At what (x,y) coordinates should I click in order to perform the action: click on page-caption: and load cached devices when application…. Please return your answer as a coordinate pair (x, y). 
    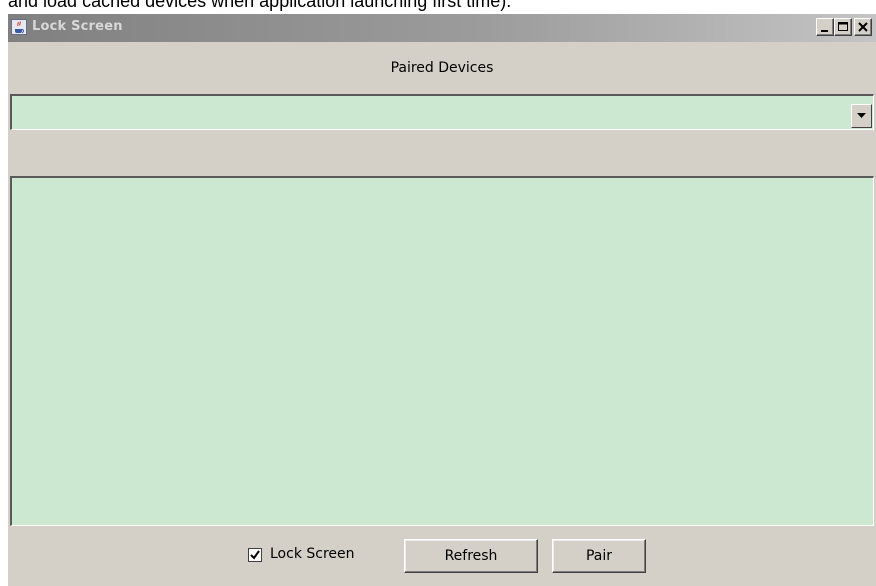
    Looking at the image, I should click on (260, 5).